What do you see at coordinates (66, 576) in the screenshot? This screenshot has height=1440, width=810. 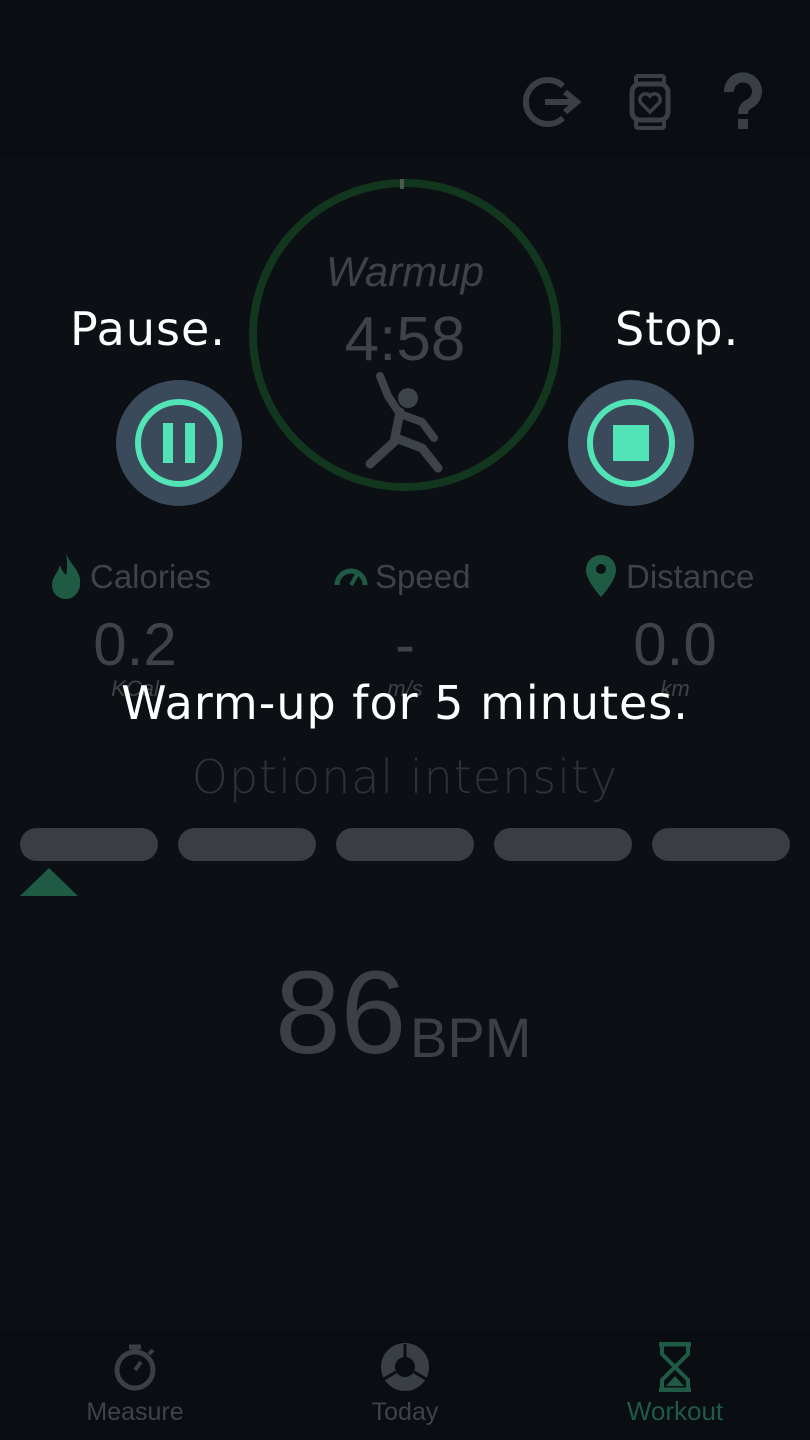 I see `flame-icon` at bounding box center [66, 576].